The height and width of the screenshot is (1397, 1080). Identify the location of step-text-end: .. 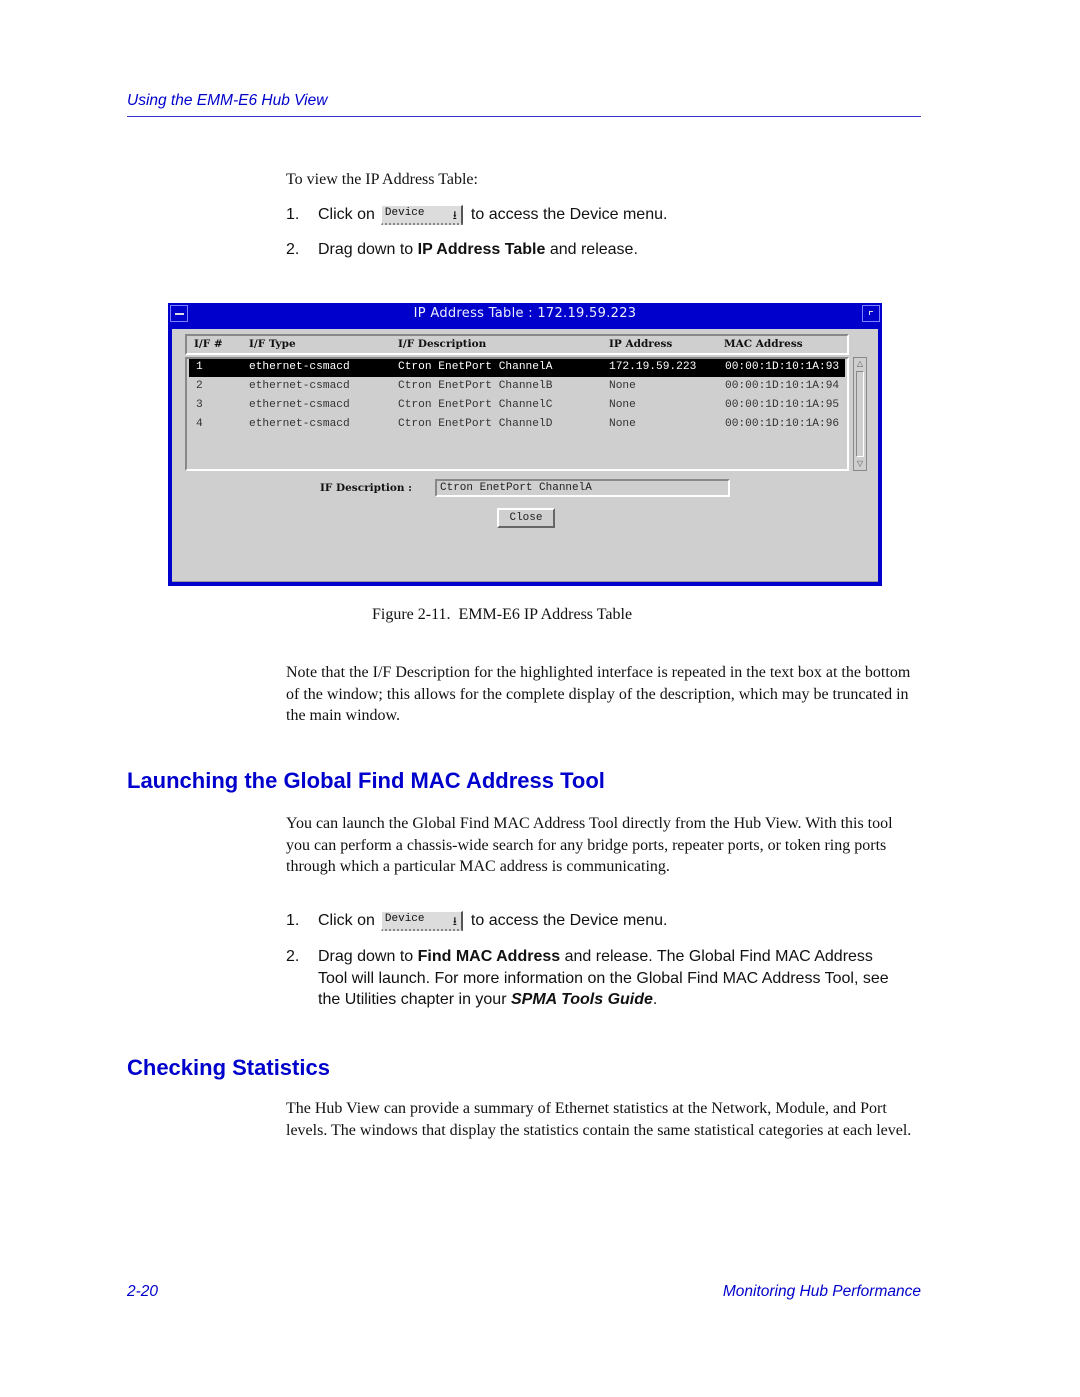
(655, 999).